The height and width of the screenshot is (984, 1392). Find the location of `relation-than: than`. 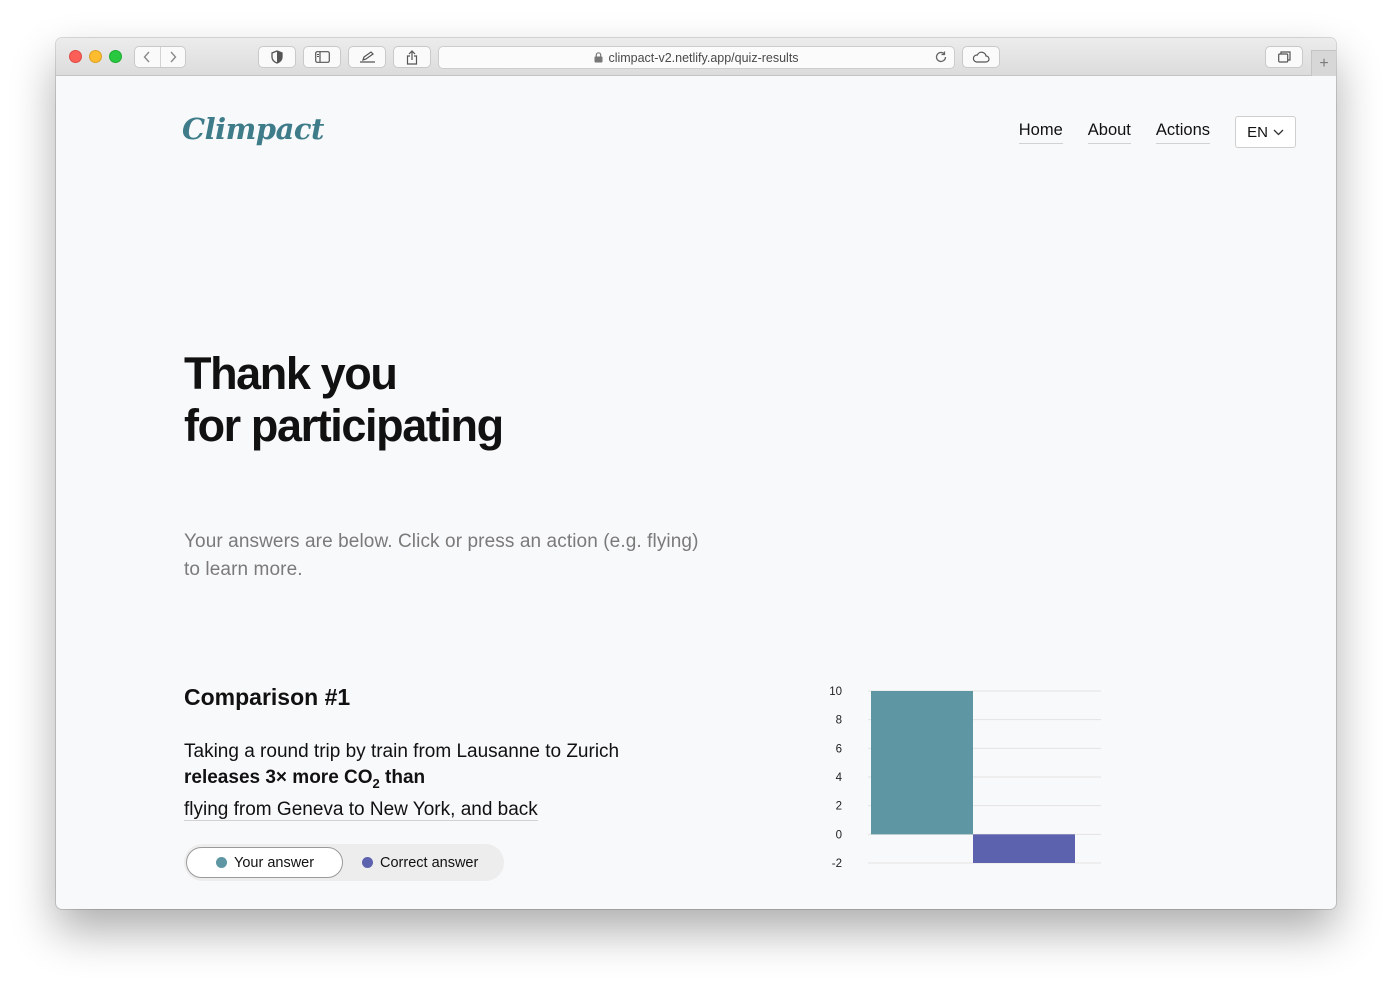

relation-than: than is located at coordinates (402, 777).